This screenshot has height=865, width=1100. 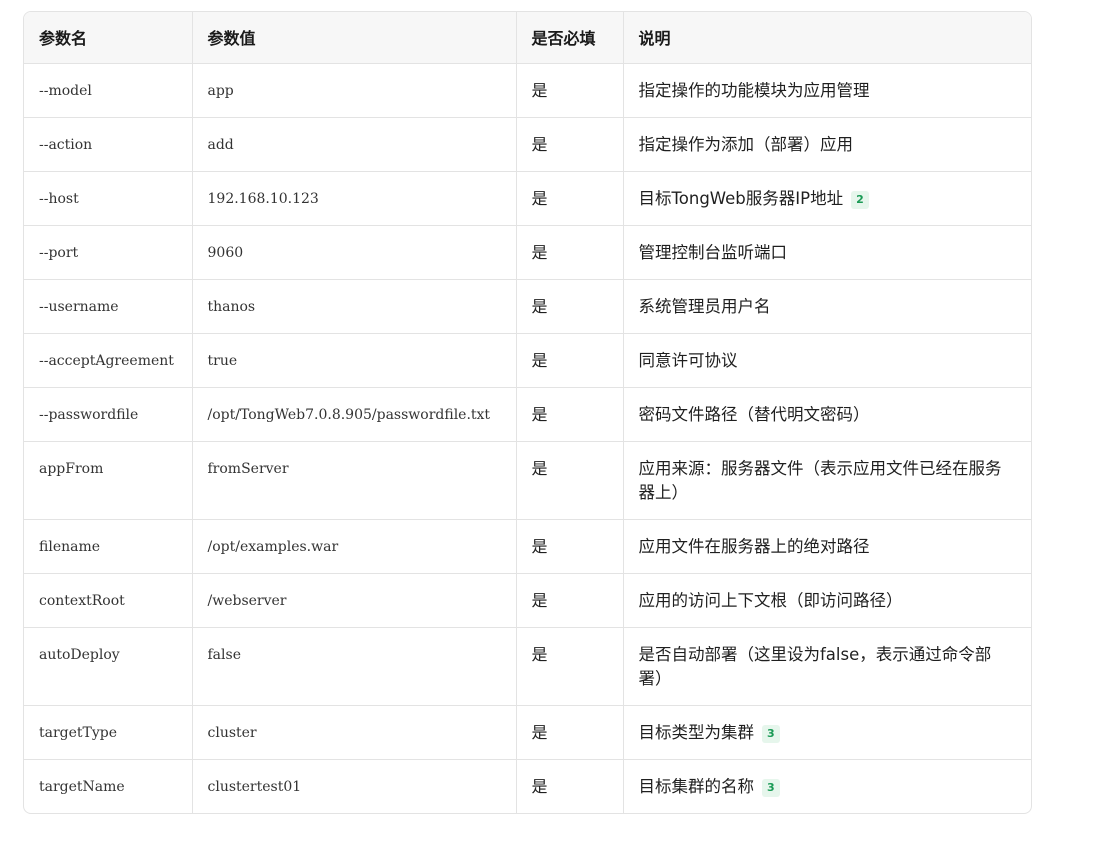 I want to click on citation-badge: 2, so click(x=860, y=199).